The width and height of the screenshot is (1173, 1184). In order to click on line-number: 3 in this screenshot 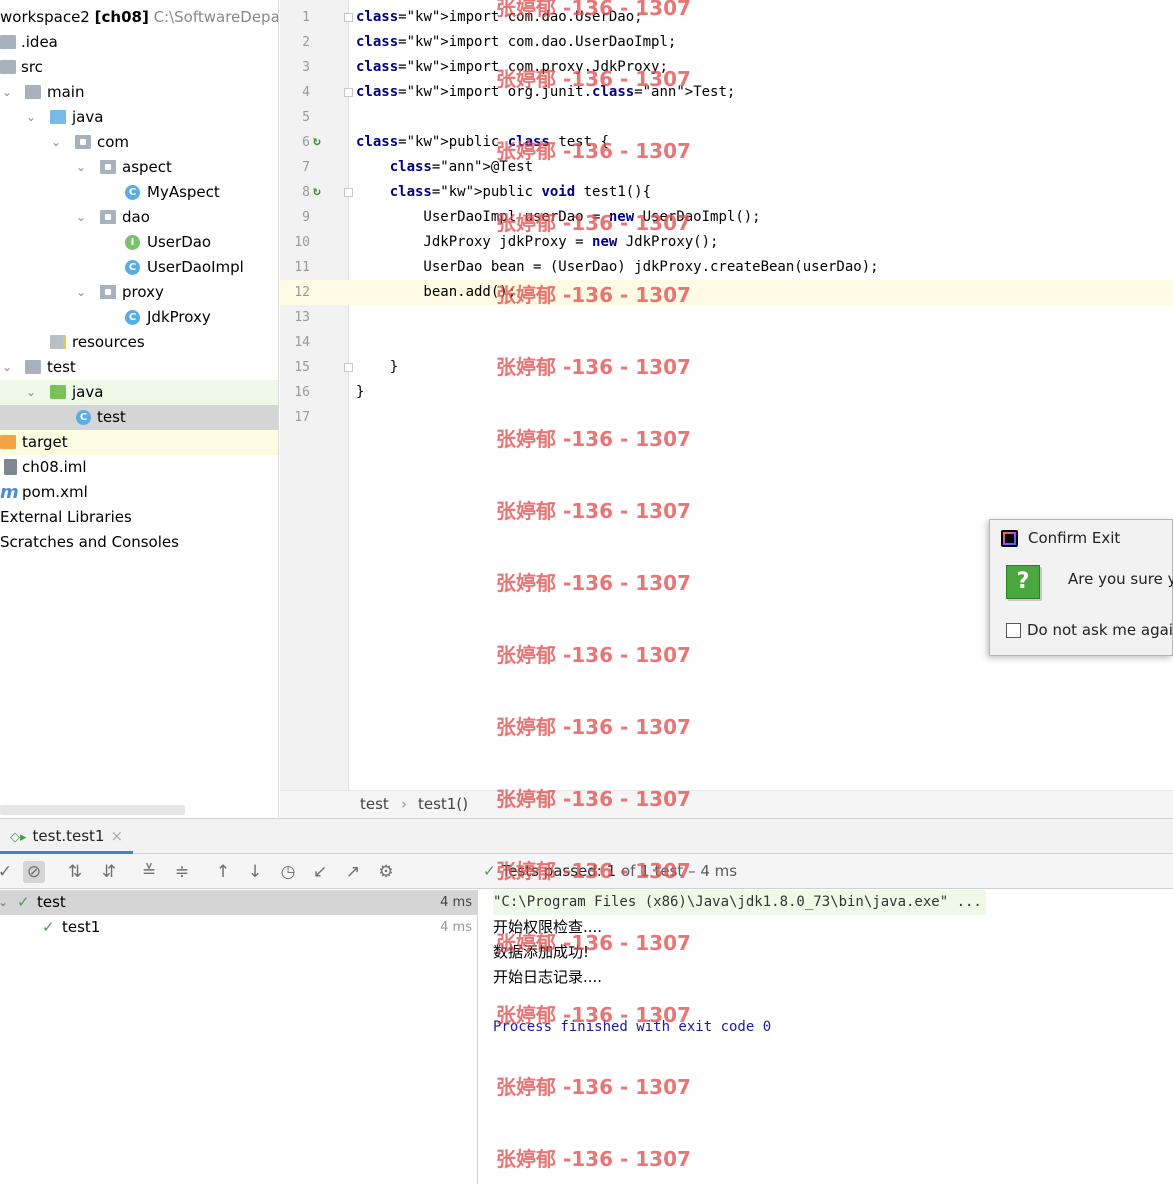, I will do `click(295, 67)`.